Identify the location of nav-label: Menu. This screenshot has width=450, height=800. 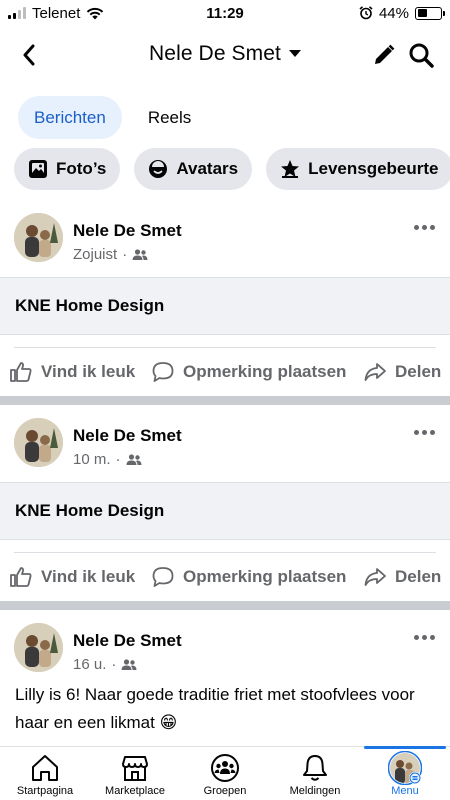
(405, 791).